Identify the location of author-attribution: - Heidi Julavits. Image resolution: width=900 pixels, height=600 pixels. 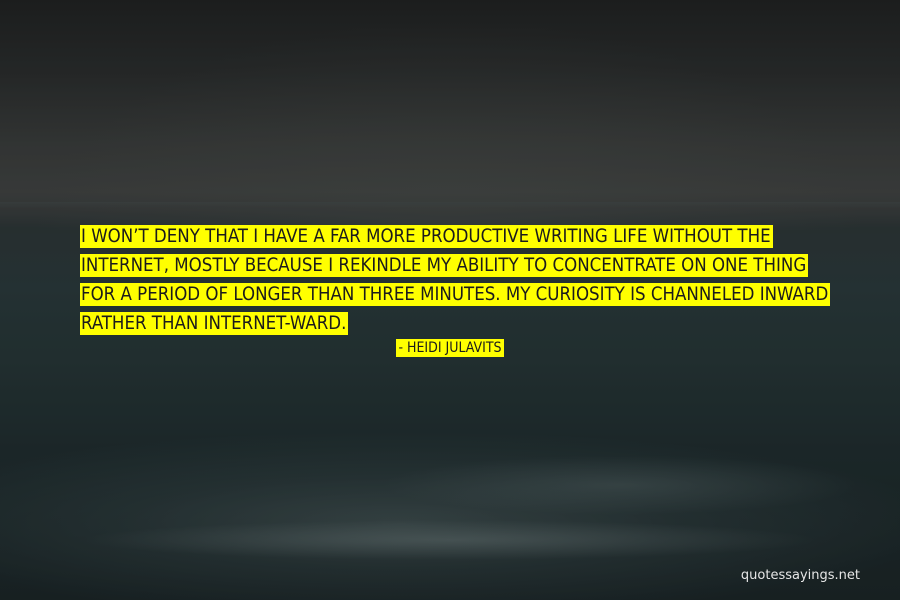
(450, 348).